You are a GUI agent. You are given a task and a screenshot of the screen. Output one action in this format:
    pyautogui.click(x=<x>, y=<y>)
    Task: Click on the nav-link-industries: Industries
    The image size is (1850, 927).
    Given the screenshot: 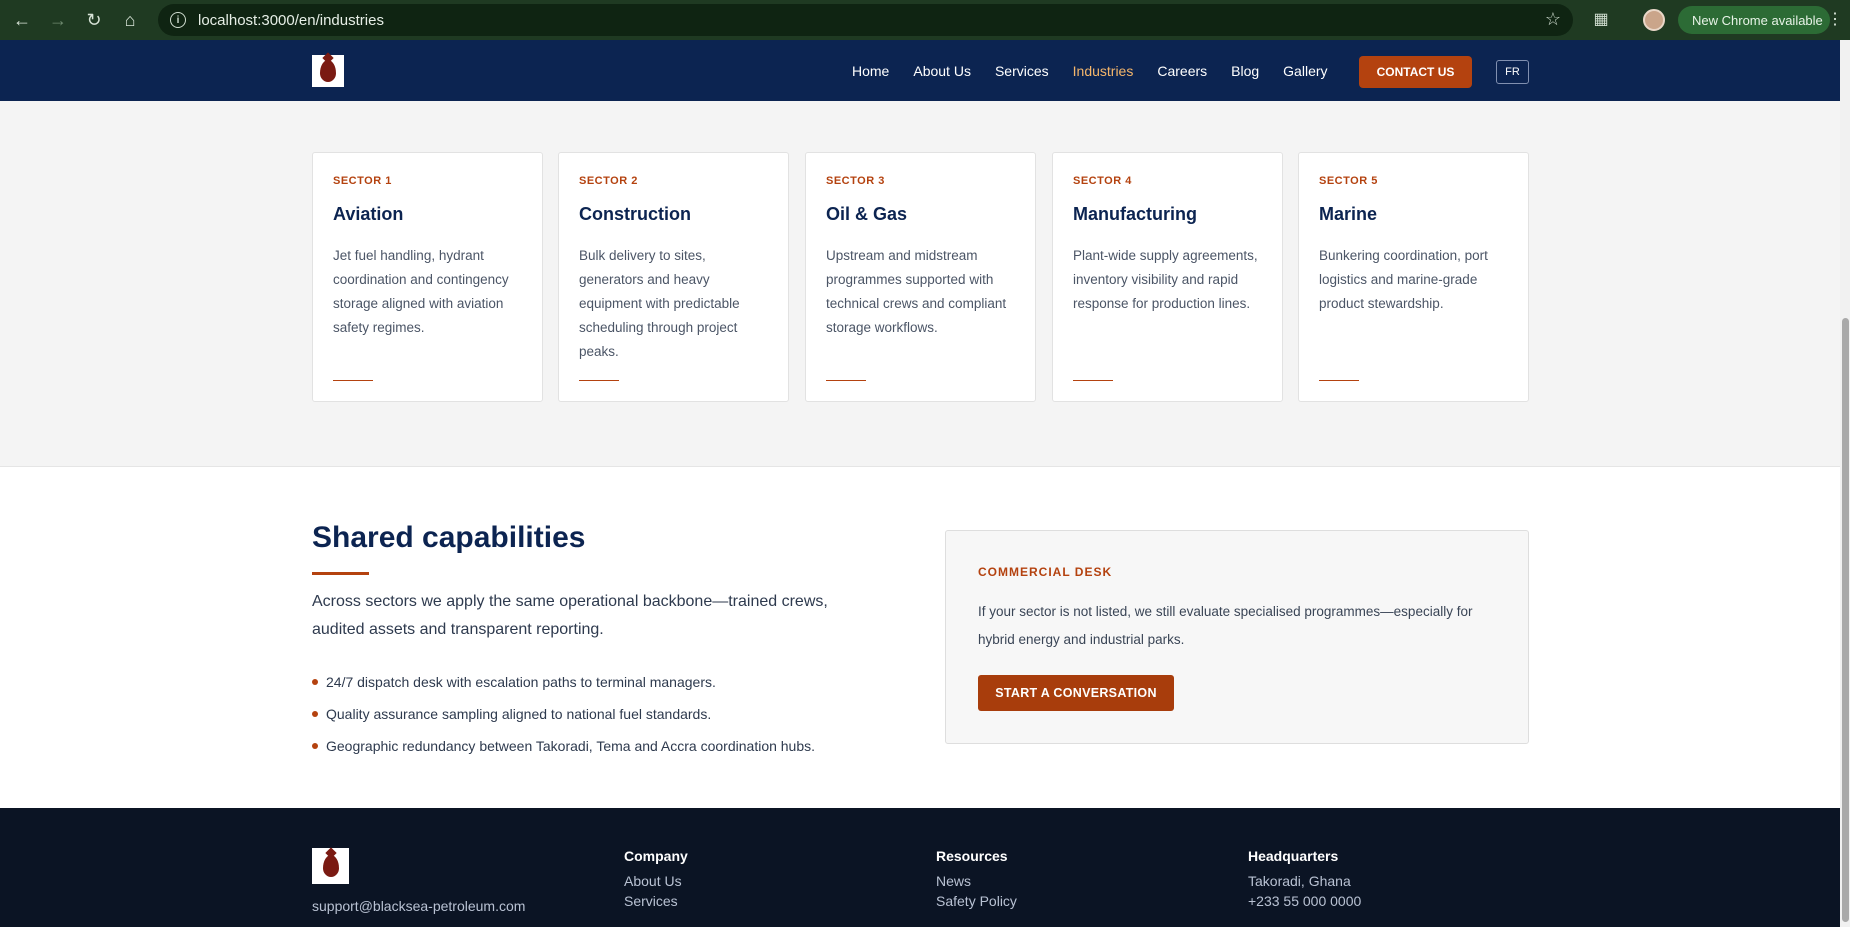 What is the action you would take?
    pyautogui.click(x=1103, y=71)
    